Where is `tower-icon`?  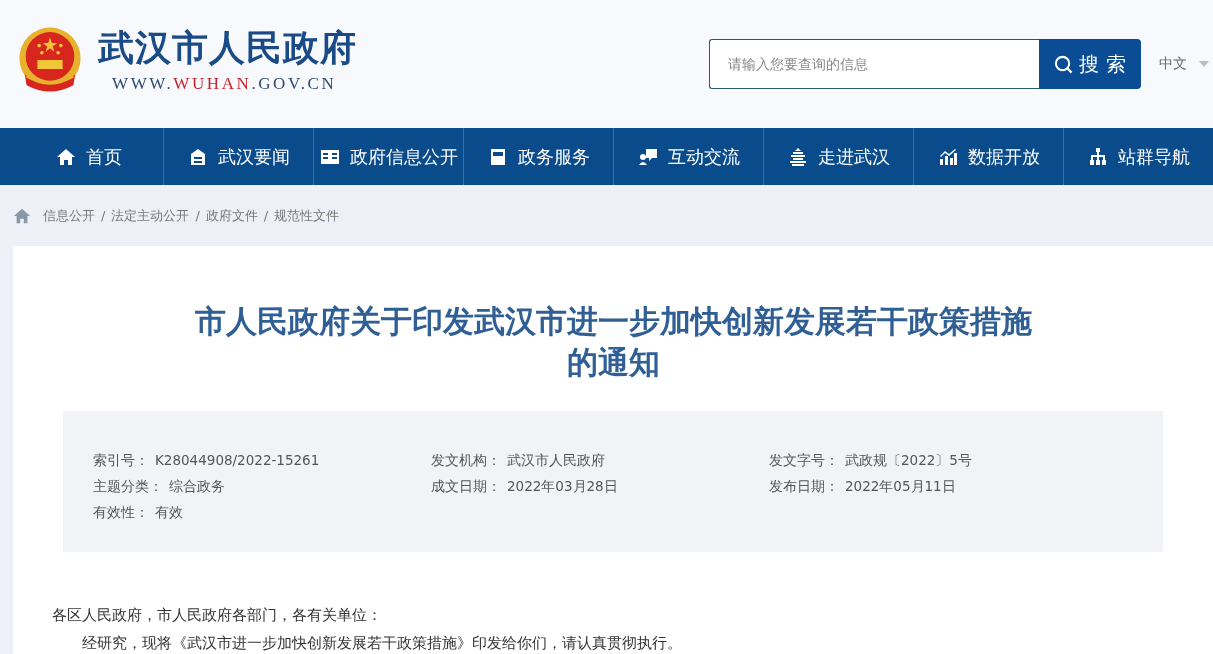
tower-icon is located at coordinates (797, 156).